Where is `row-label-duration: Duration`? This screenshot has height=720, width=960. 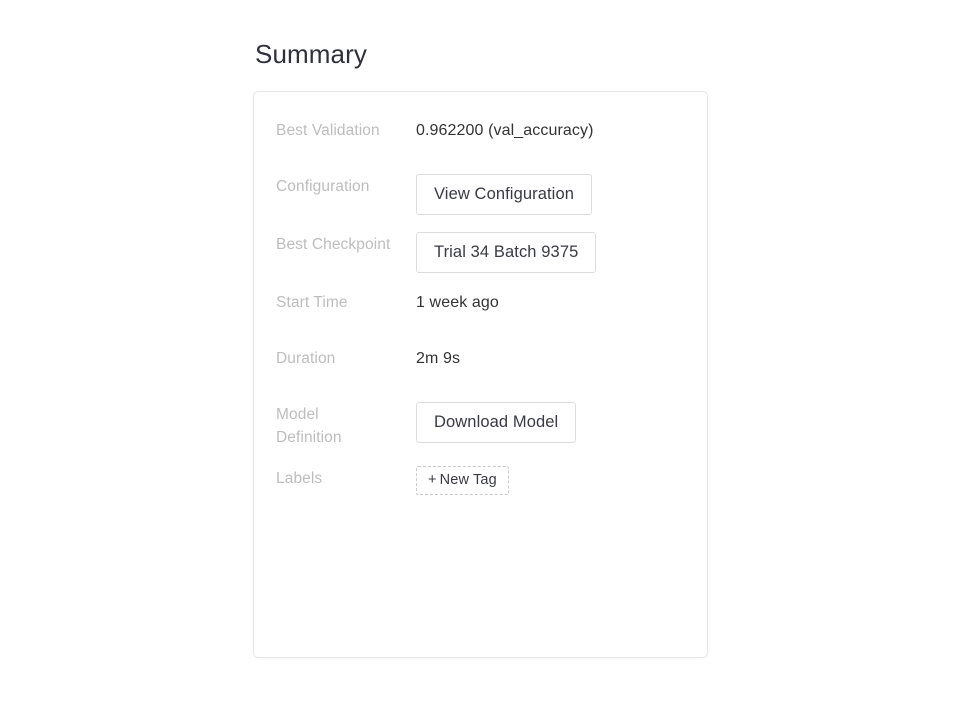
row-label-duration: Duration is located at coordinates (306, 358).